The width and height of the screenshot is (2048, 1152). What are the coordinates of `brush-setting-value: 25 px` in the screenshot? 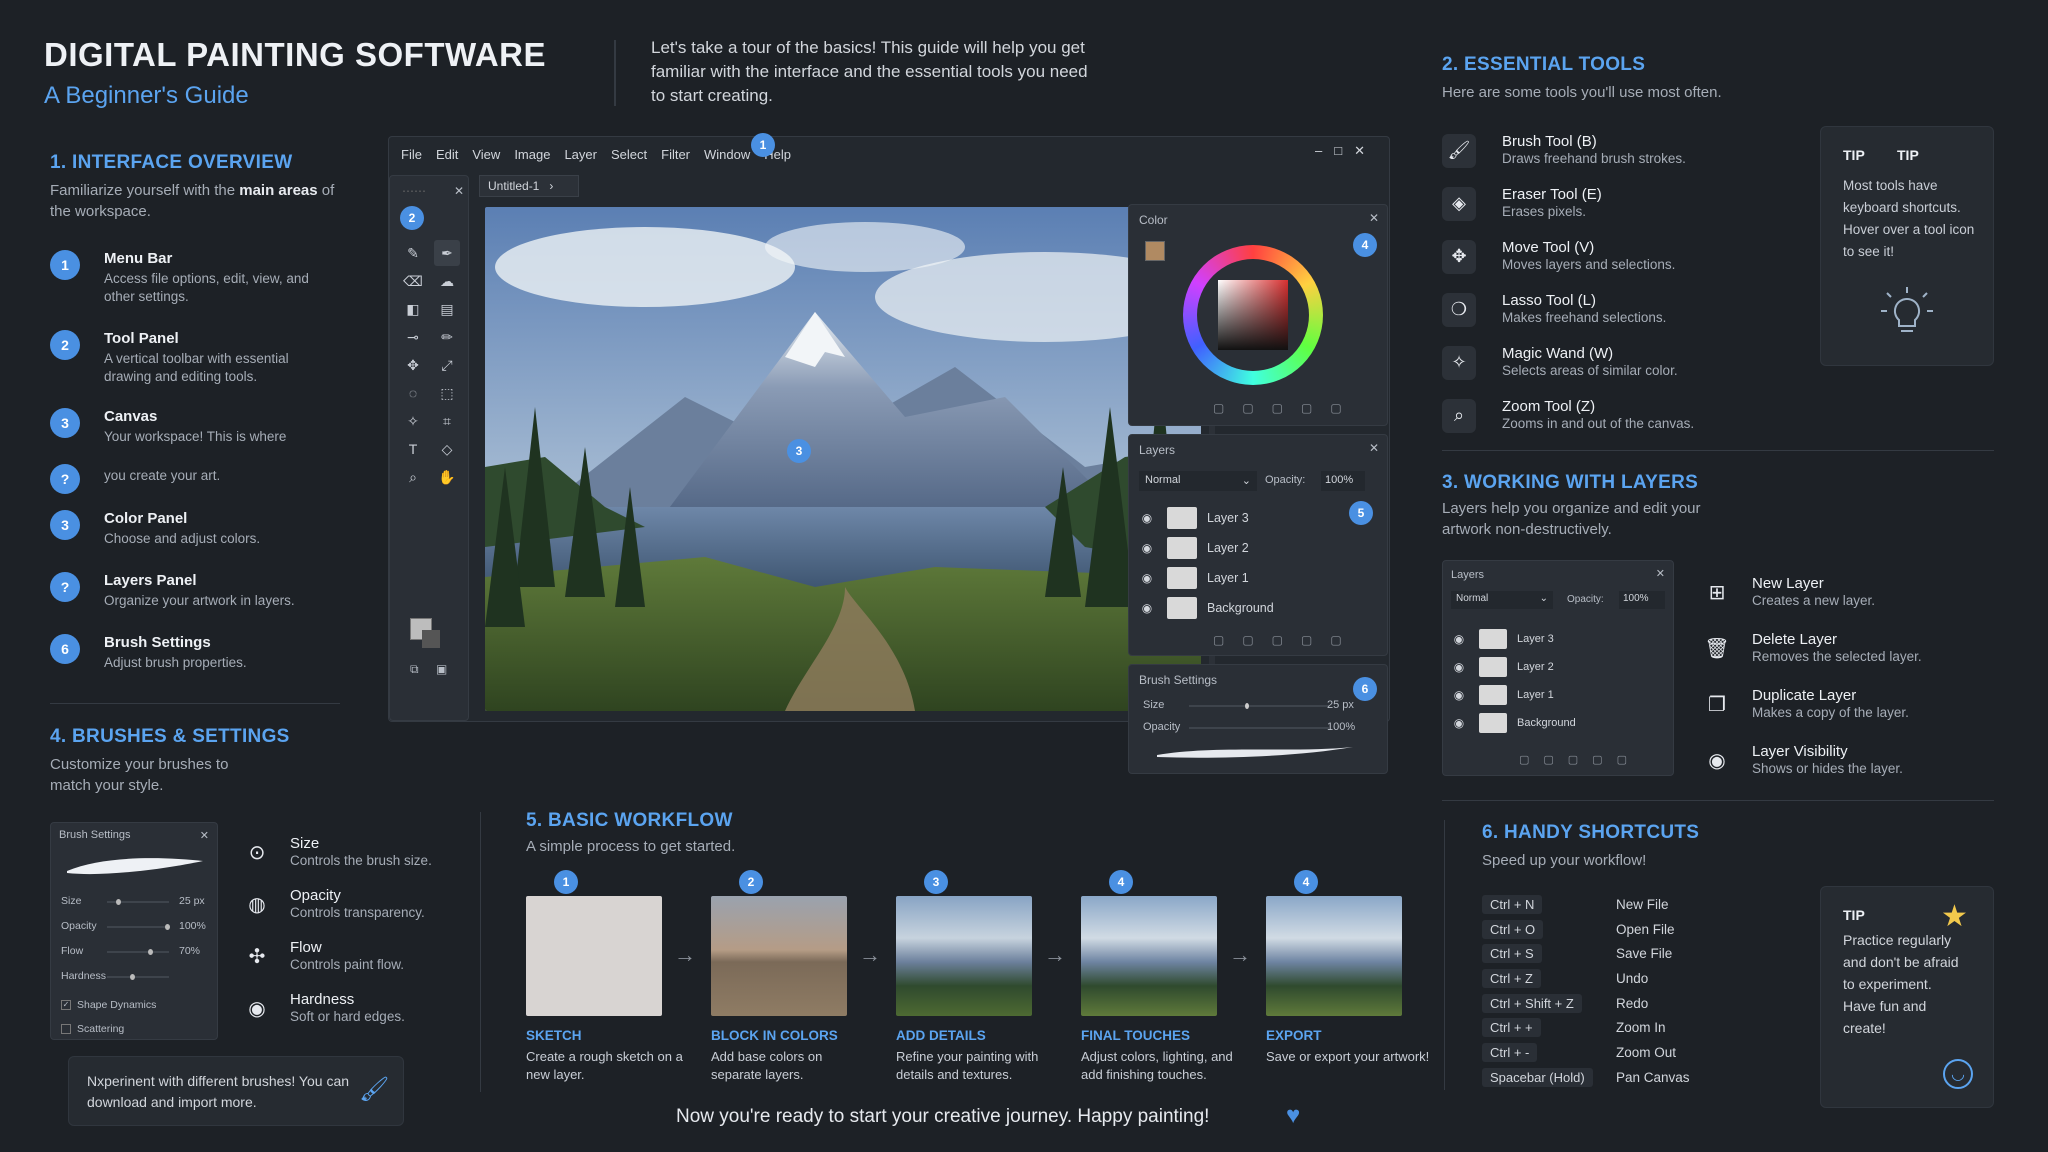 It's located at (192, 901).